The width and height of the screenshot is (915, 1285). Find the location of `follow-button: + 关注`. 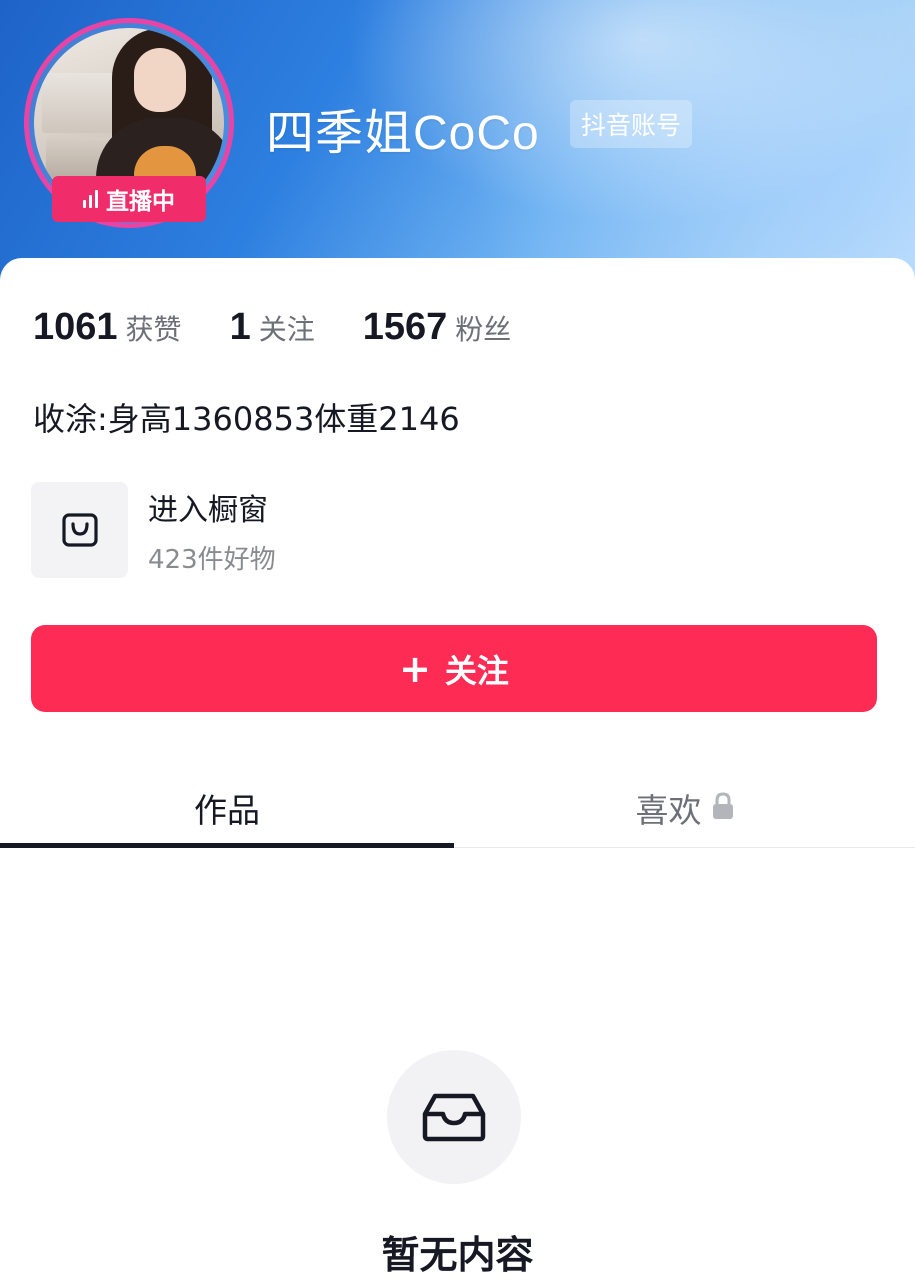

follow-button: + 关注 is located at coordinates (454, 668).